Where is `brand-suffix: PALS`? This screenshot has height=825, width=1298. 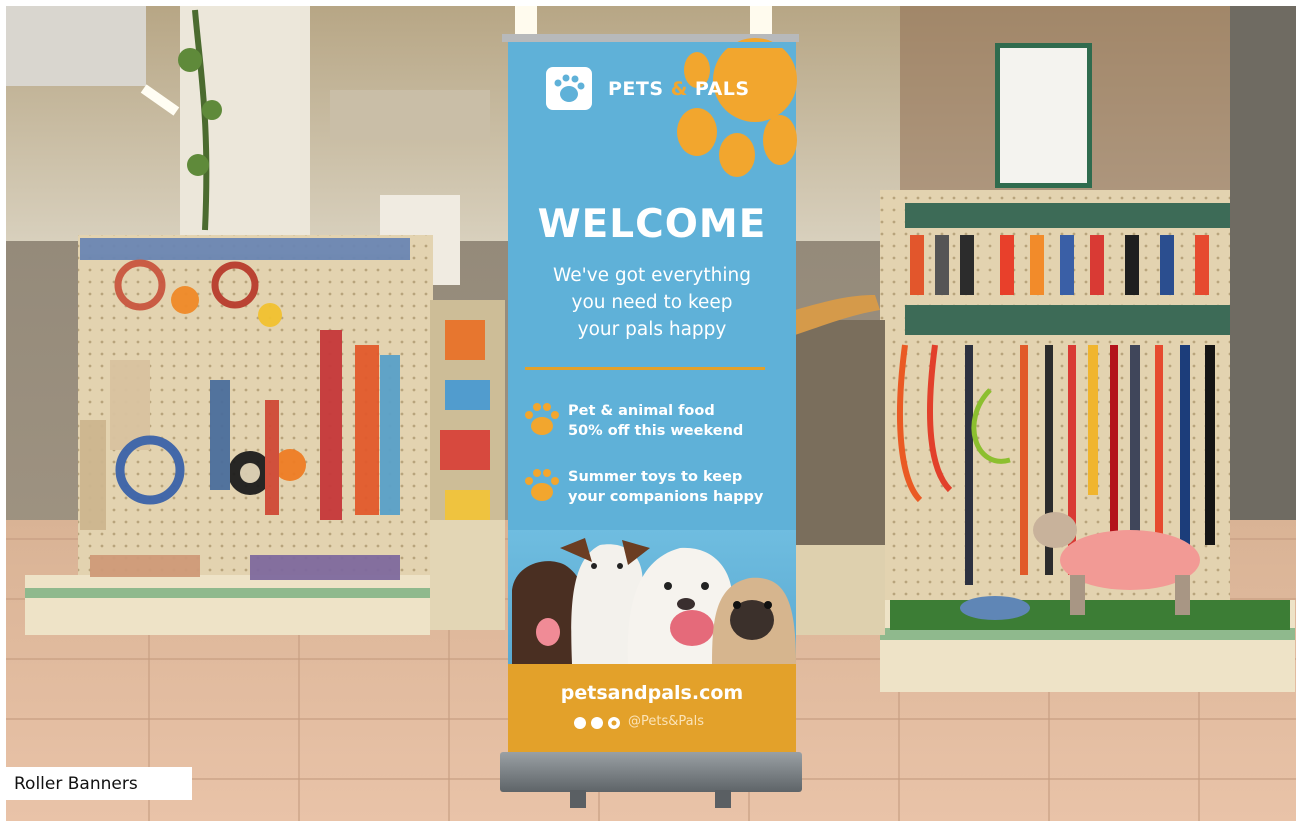
brand-suffix: PALS is located at coordinates (722, 89).